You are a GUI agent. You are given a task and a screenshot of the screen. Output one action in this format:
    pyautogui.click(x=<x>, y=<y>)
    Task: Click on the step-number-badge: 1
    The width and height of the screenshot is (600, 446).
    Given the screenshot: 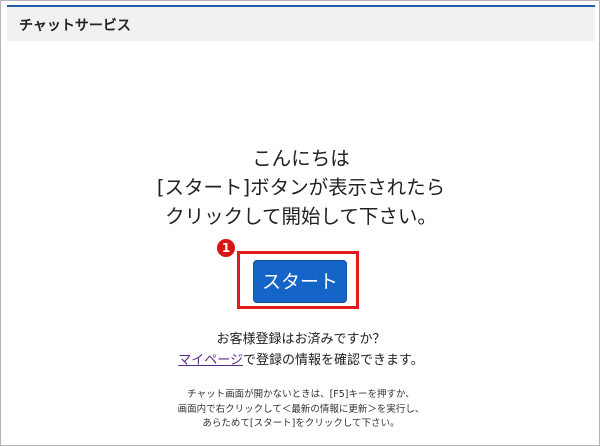 What is the action you would take?
    pyautogui.click(x=226, y=248)
    